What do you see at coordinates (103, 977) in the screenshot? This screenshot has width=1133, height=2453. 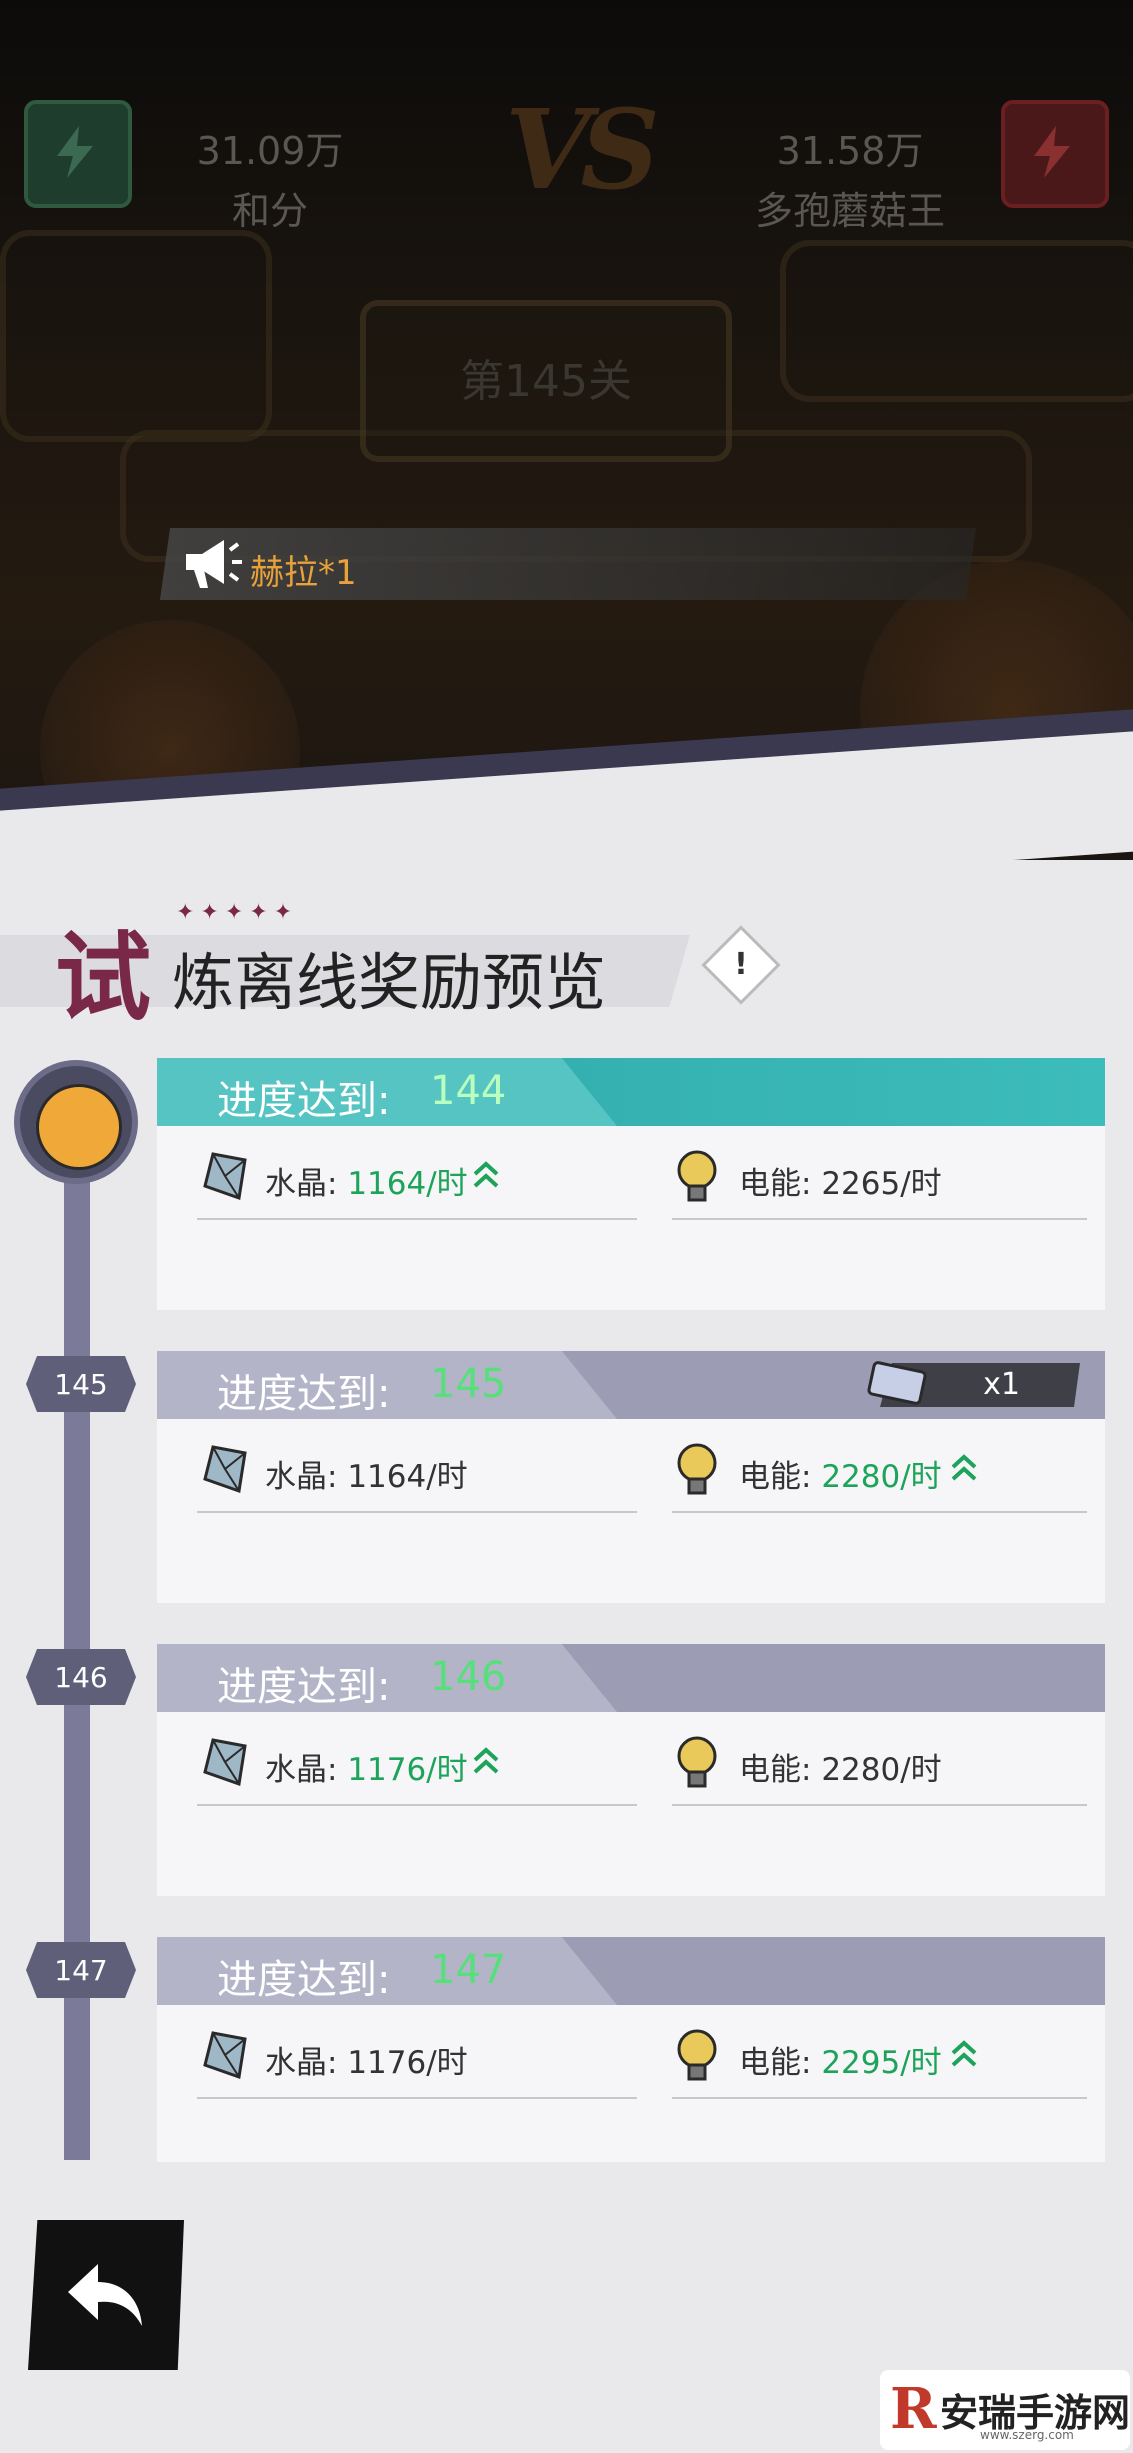 I see `title-first-char: 试` at bounding box center [103, 977].